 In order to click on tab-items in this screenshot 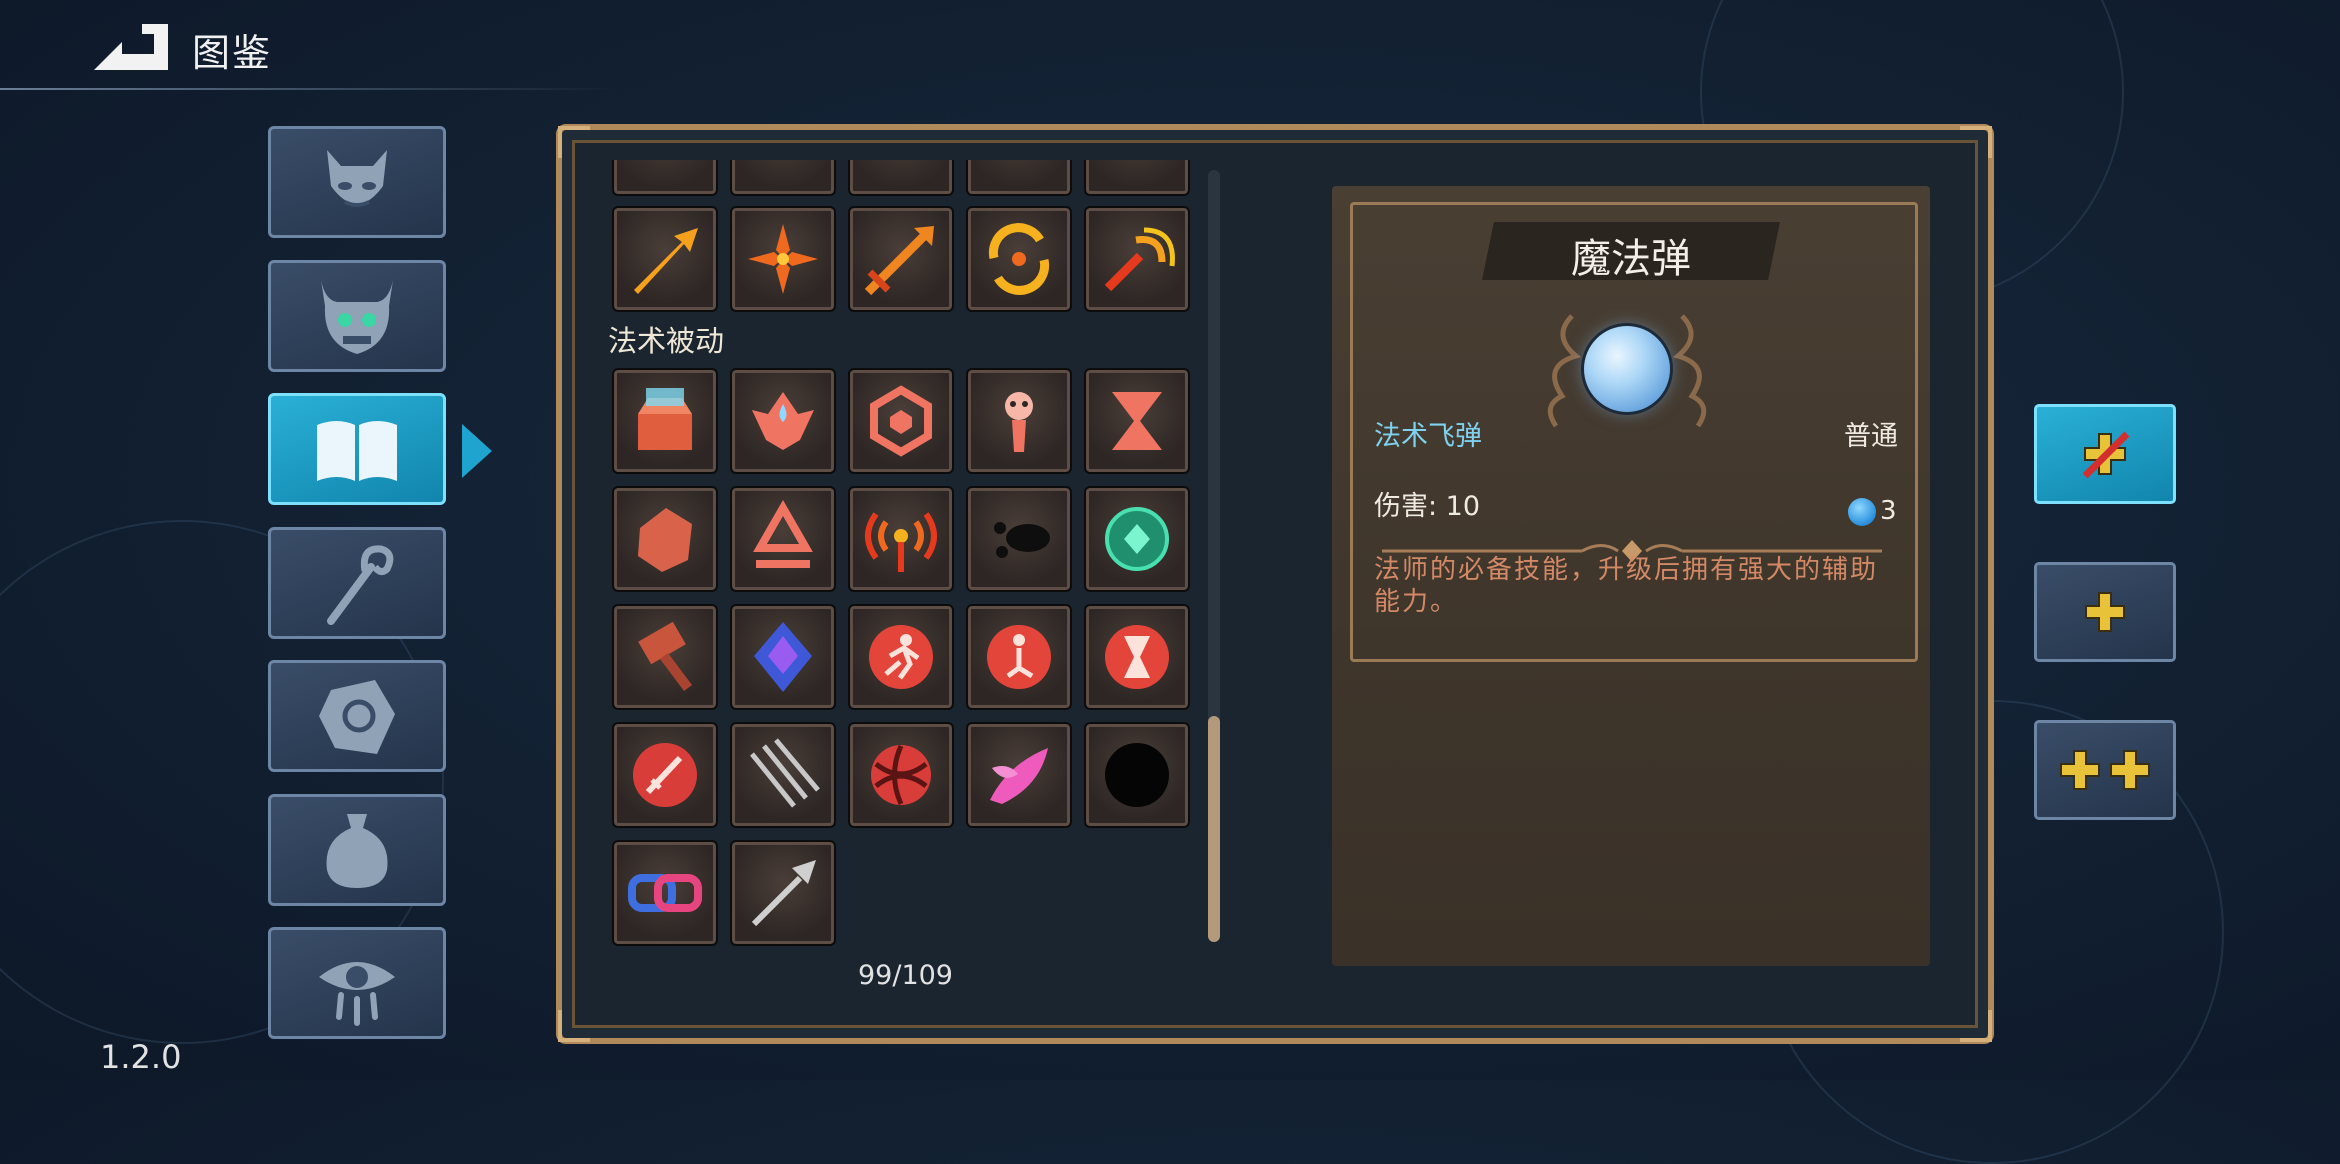, I will do `click(357, 850)`.